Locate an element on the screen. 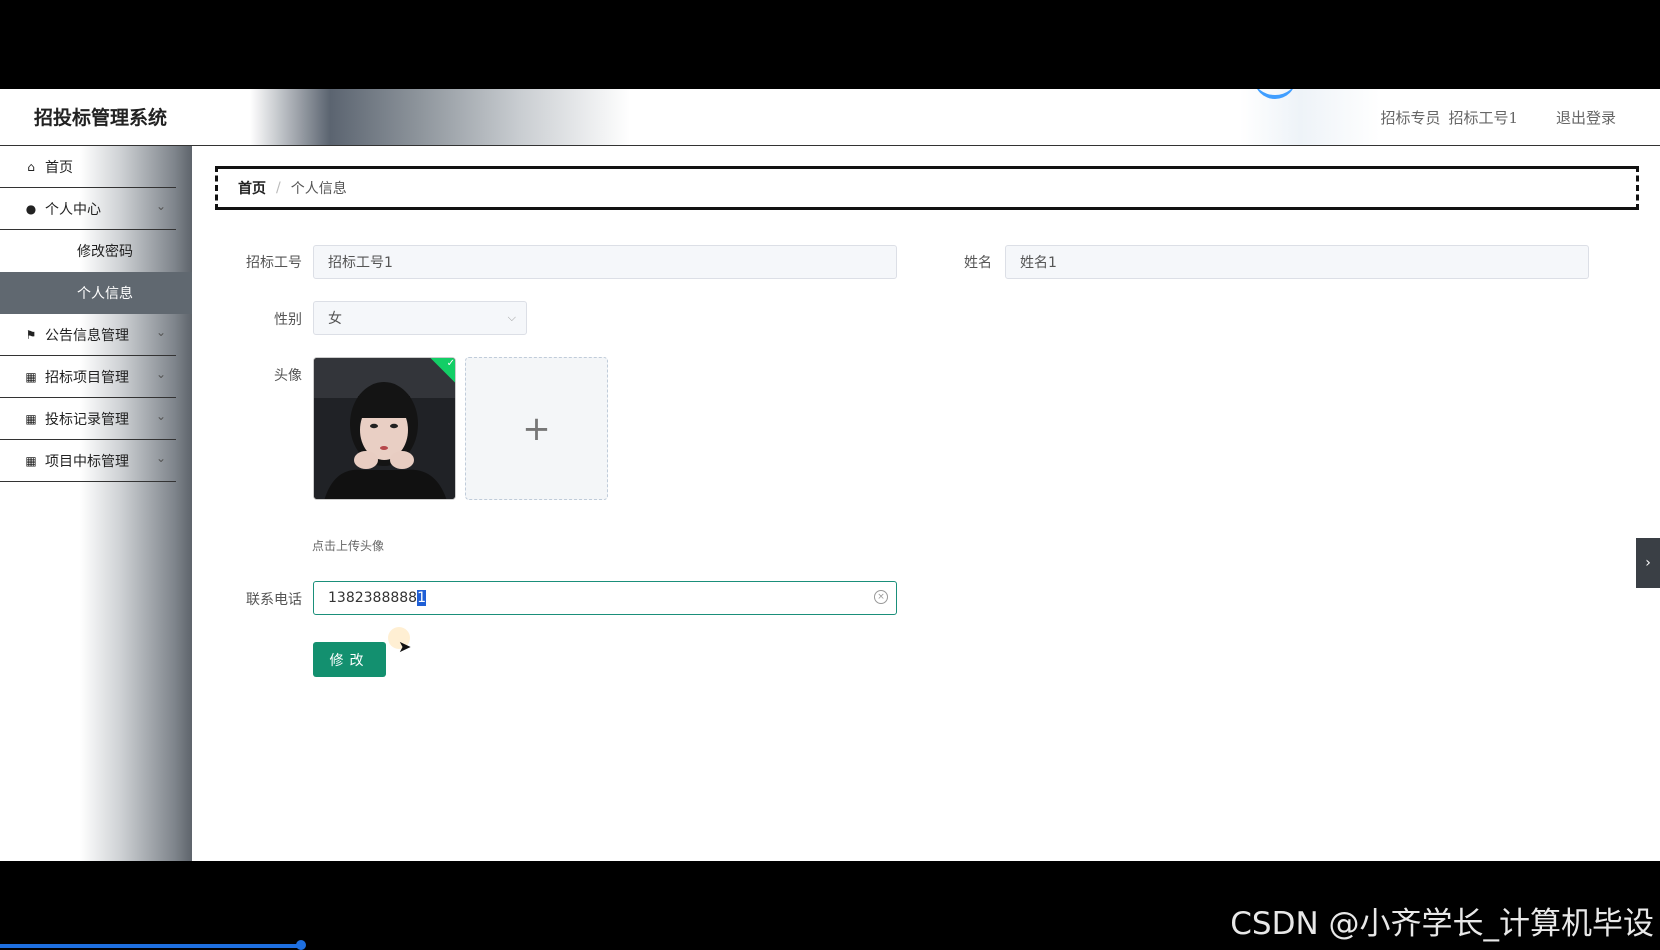 The height and width of the screenshot is (950, 1660). clear-icon: × is located at coordinates (881, 597).